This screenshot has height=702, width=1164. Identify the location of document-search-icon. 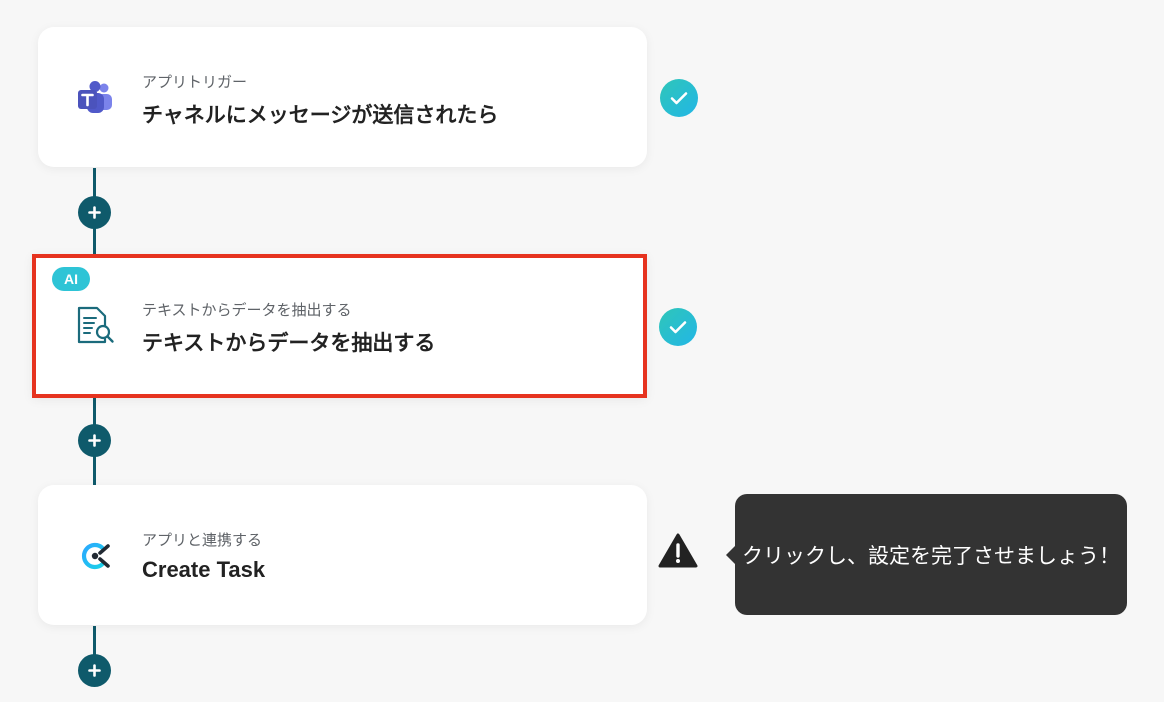
(95, 325).